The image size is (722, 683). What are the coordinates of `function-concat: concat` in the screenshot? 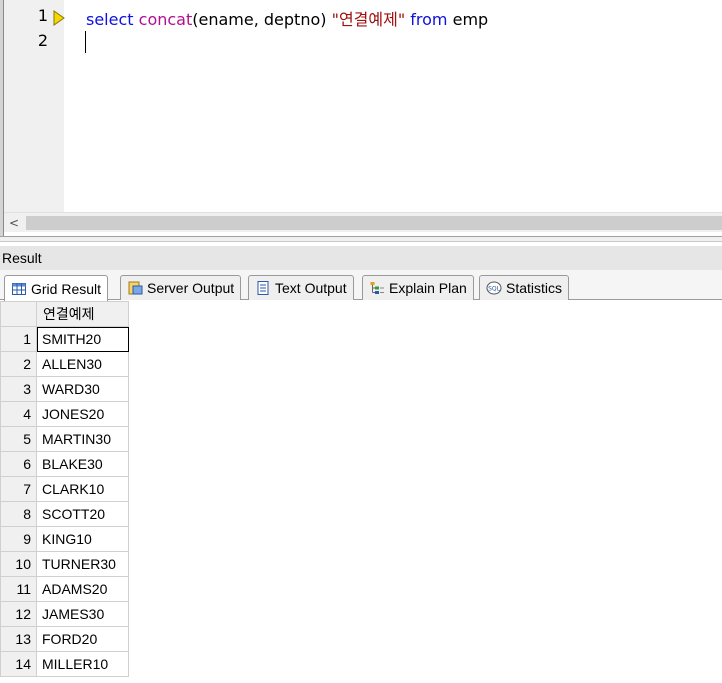 It's located at (165, 19).